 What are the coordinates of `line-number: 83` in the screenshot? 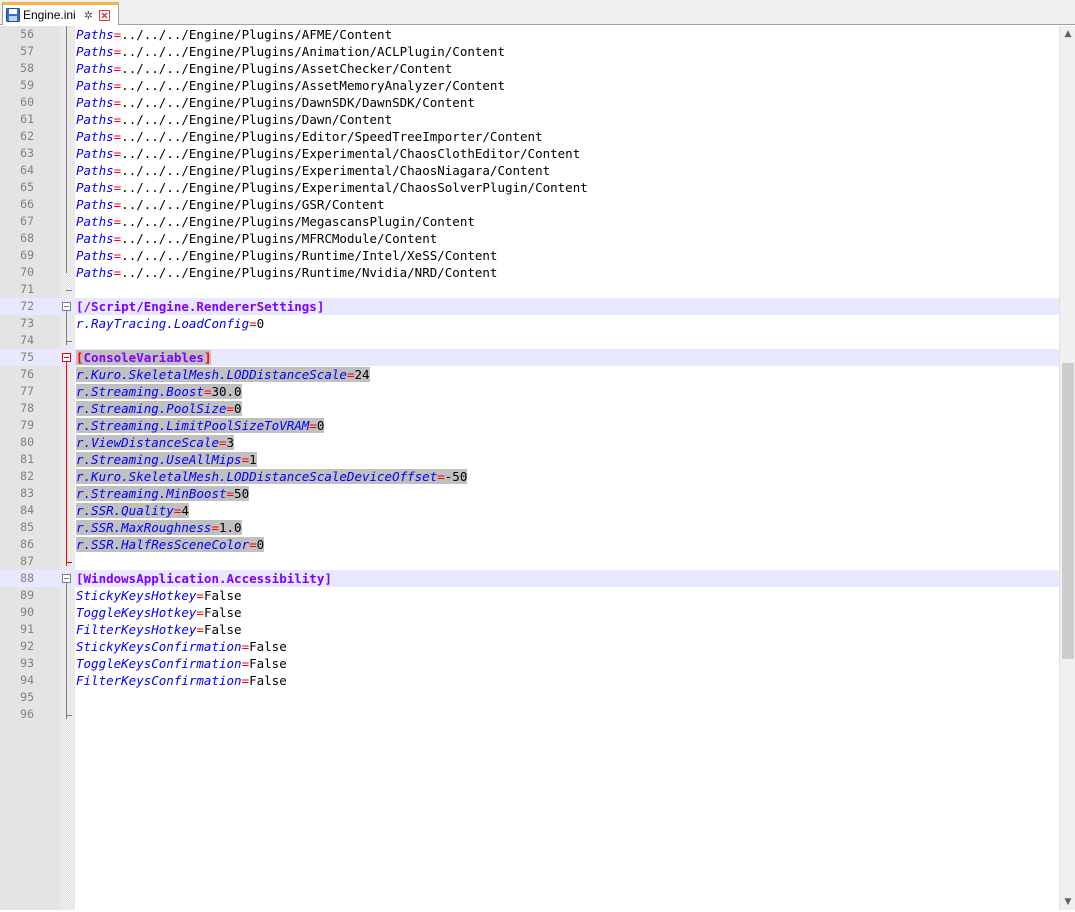 It's located at (27, 493).